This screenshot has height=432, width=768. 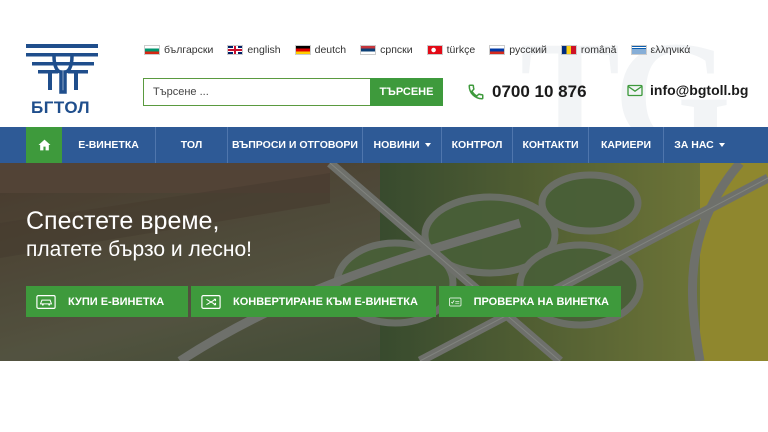 What do you see at coordinates (406, 92) in the screenshot?
I see `search-button: ТЪРСЕНЕ` at bounding box center [406, 92].